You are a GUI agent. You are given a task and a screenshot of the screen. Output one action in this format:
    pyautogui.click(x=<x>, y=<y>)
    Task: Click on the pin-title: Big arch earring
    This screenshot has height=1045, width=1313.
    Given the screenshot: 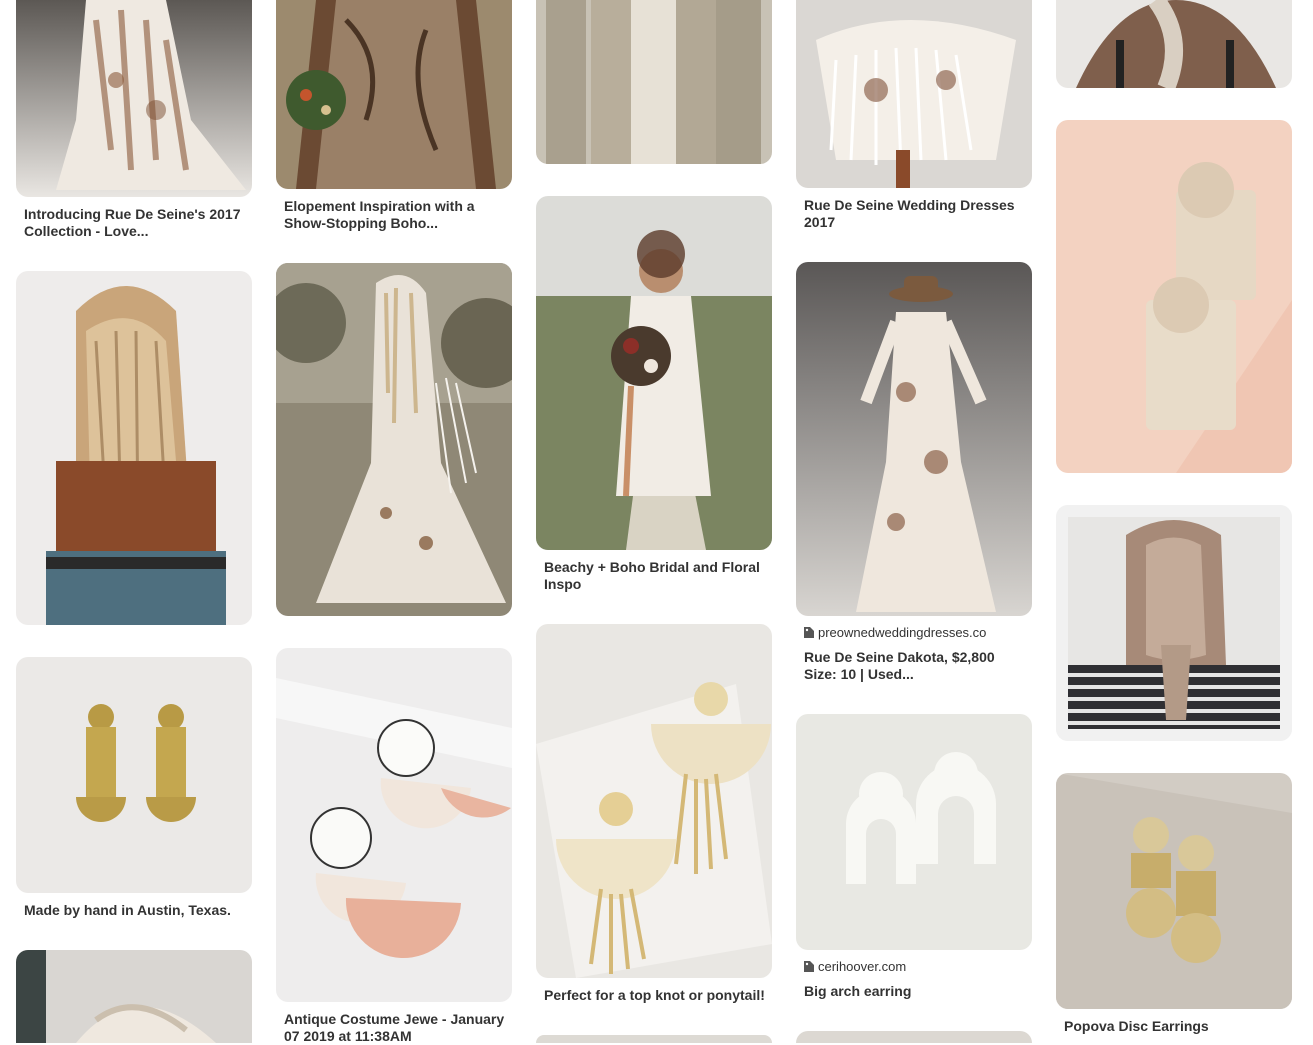 What is the action you would take?
    pyautogui.click(x=915, y=991)
    